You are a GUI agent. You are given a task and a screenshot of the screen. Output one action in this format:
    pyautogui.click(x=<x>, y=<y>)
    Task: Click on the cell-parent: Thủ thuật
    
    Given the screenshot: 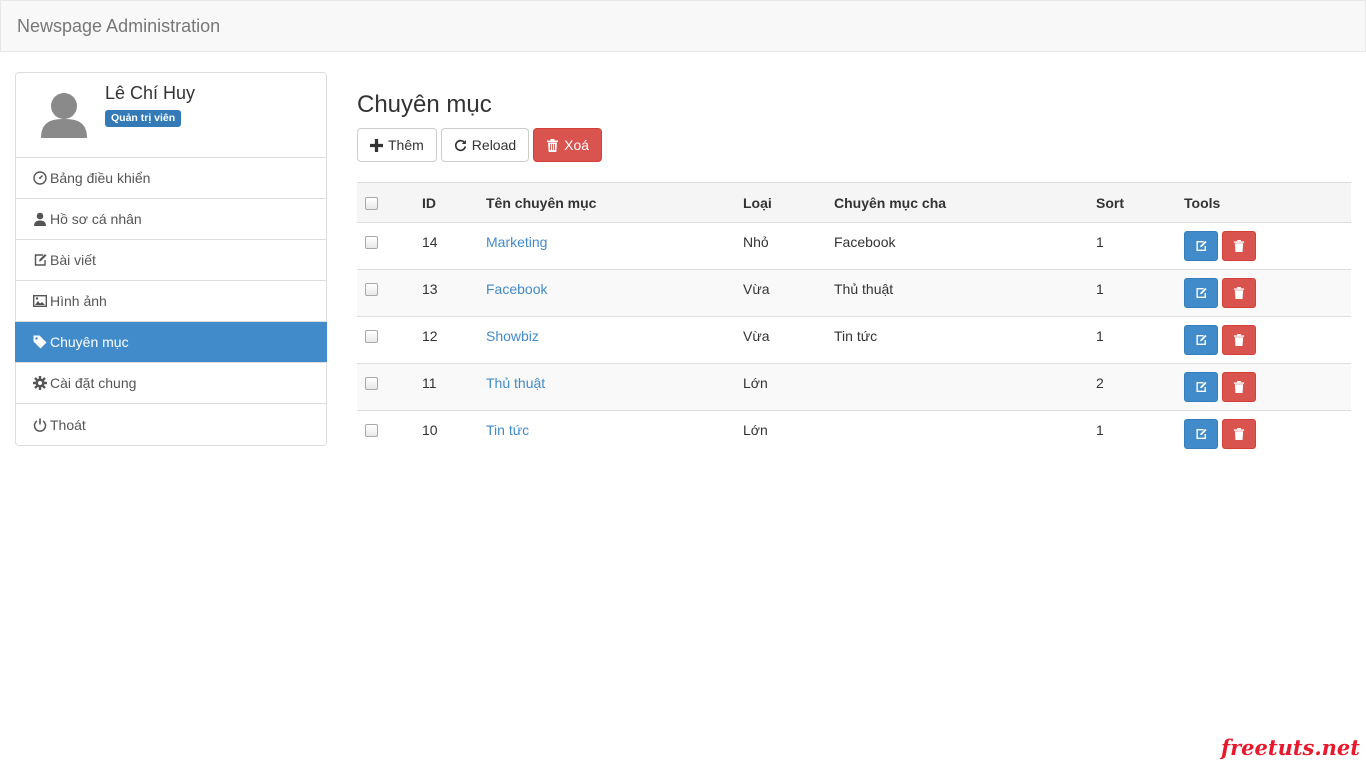 What is the action you would take?
    pyautogui.click(x=864, y=289)
    